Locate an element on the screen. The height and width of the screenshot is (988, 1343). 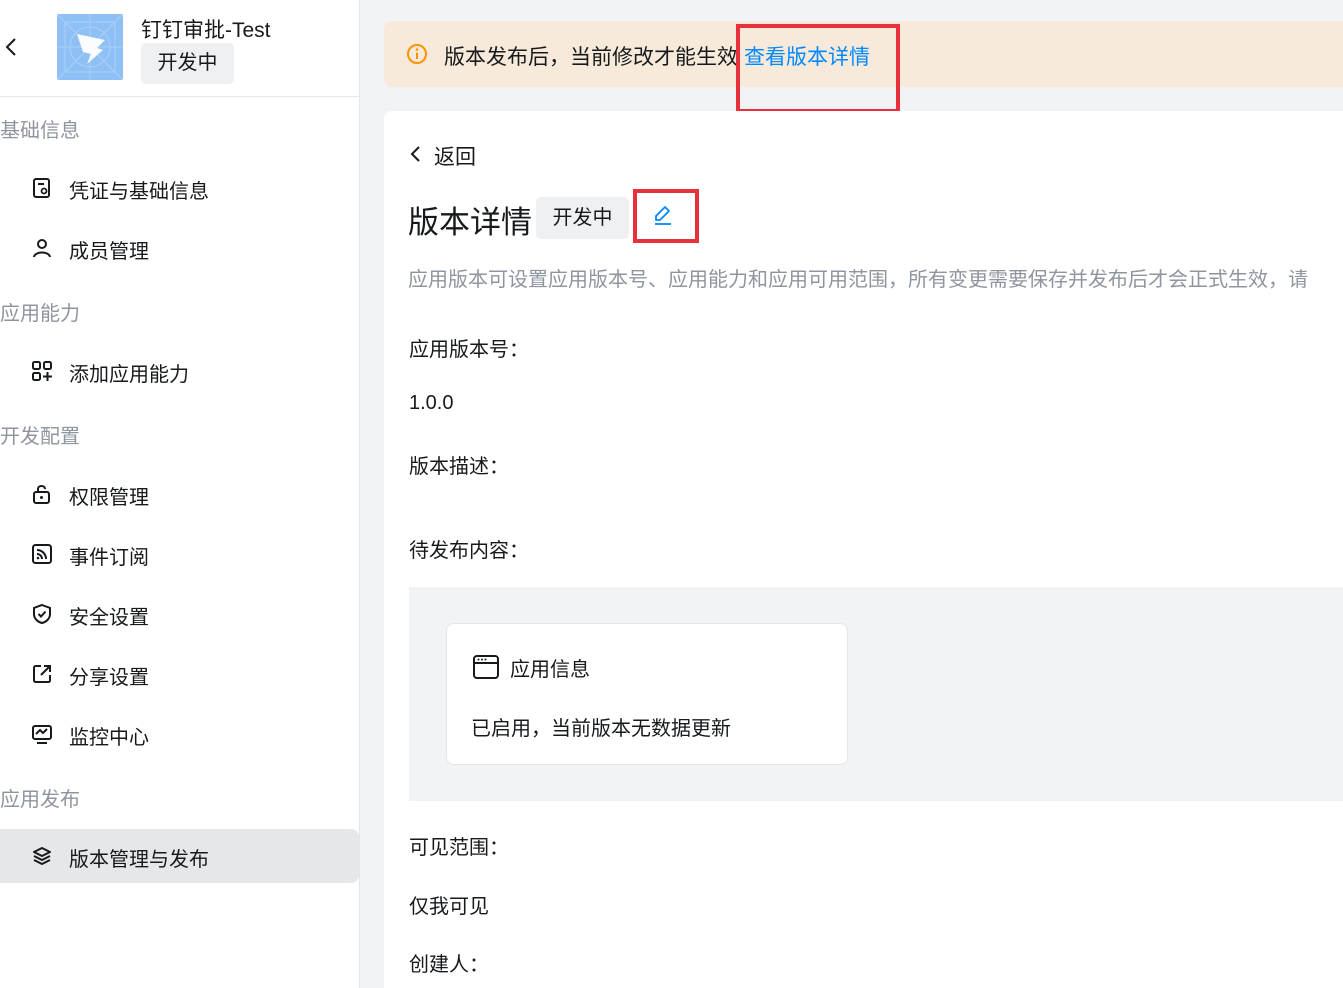
section-title-dev-config: 开发配置 is located at coordinates (40, 437).